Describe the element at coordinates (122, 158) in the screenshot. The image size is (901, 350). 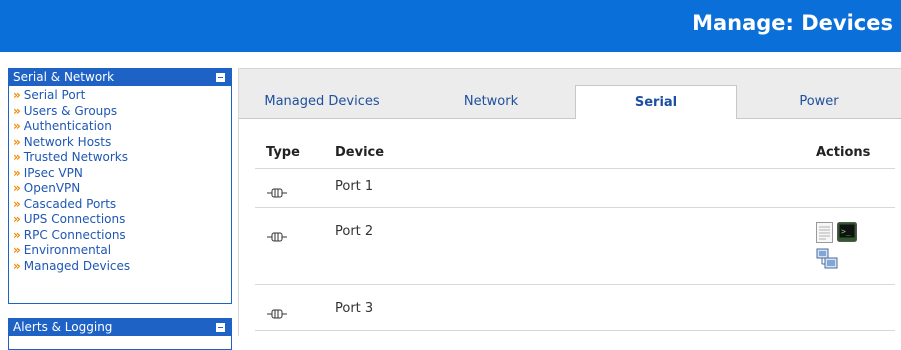
I see `sidebar-item-trusted-networks: » Trusted Networks` at that location.